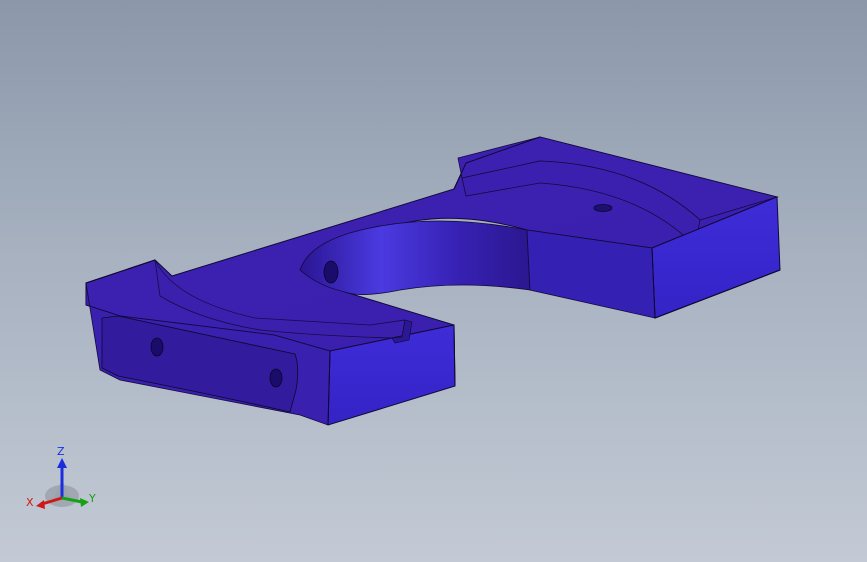 This screenshot has height=562, width=867. What do you see at coordinates (603, 208) in the screenshot?
I see `top-small-hole` at bounding box center [603, 208].